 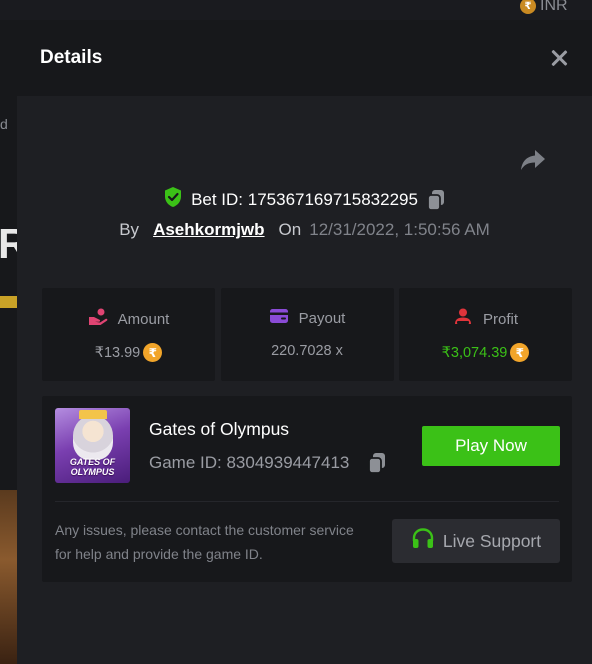 I want to click on bet-id-row: Bet ID: 175367169715832295, so click(x=304, y=199).